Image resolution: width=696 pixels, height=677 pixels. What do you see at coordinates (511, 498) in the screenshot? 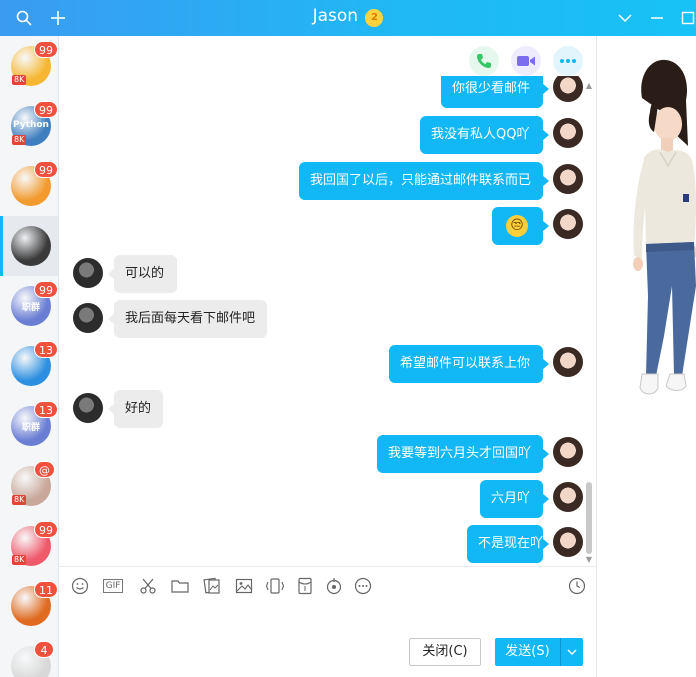
I see `message-text: 六月吖` at bounding box center [511, 498].